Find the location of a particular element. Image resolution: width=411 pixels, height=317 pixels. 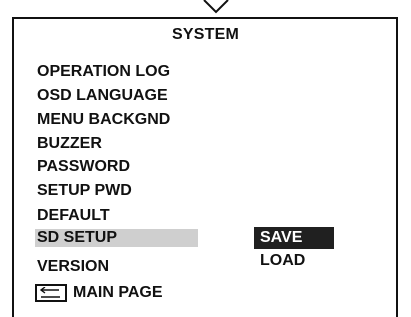

menu-item-menu-backgnd: MENU BACKGND is located at coordinates (103, 120).